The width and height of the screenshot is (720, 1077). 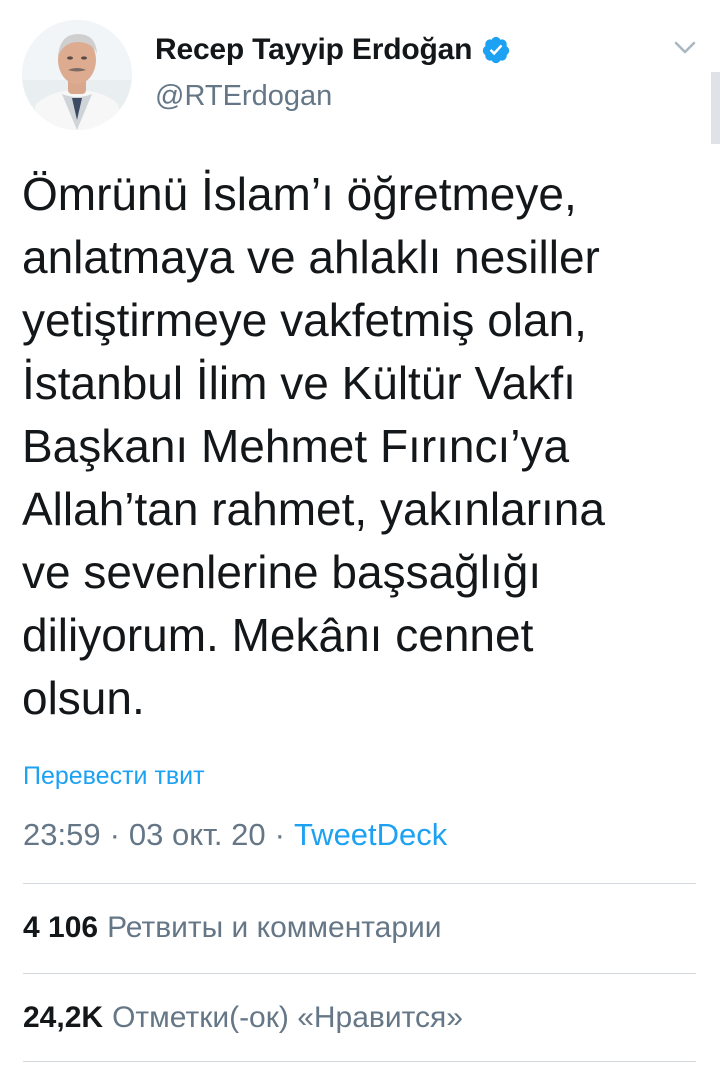 What do you see at coordinates (496, 50) in the screenshot?
I see `verified-badge-icon` at bounding box center [496, 50].